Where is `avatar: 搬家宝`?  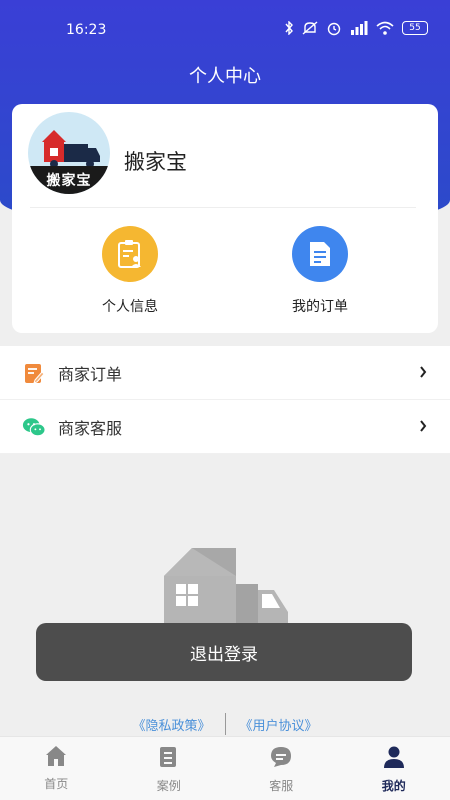 avatar: 搬家宝 is located at coordinates (69, 153).